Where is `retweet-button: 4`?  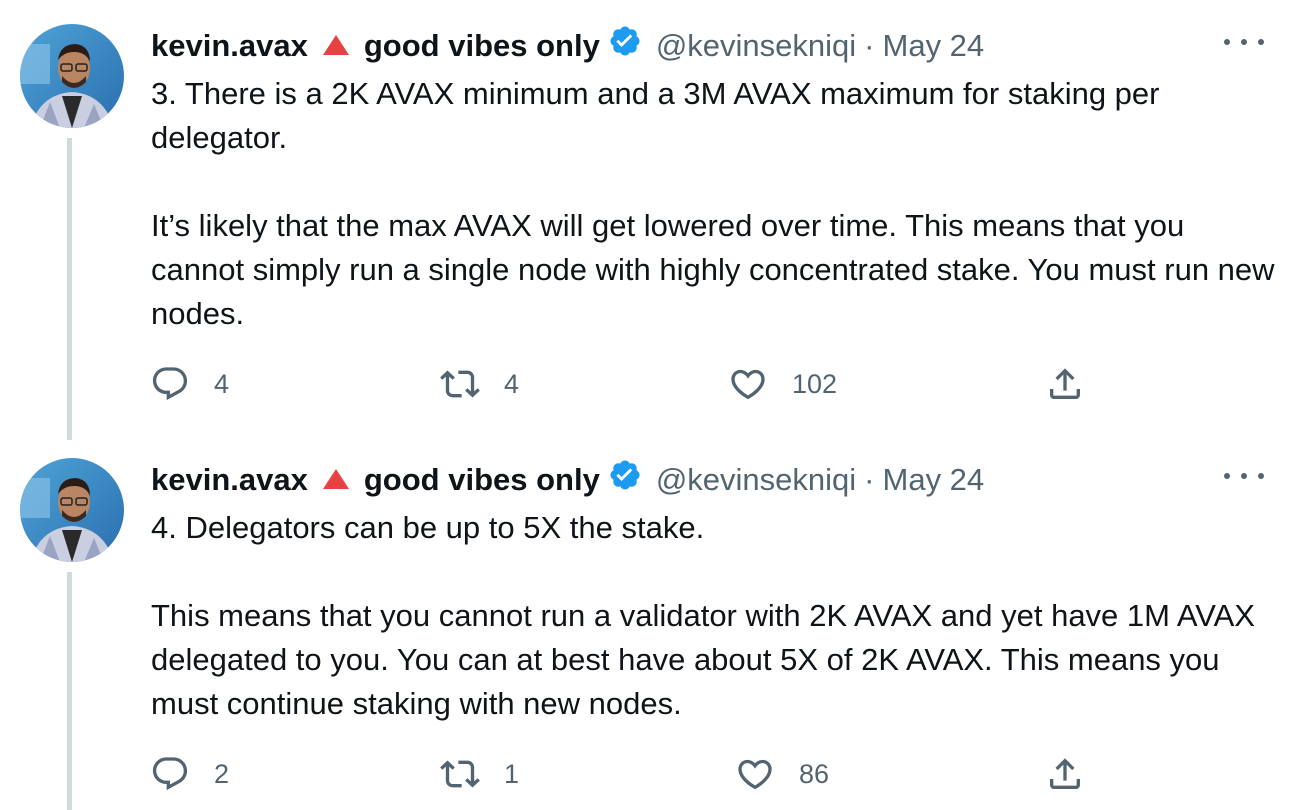 retweet-button: 4 is located at coordinates (479, 384).